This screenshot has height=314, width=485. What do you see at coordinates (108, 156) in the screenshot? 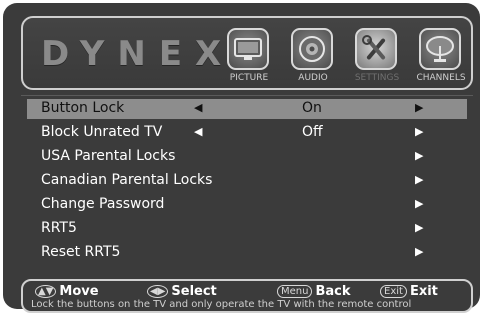
I see `setting-label: USA Parental Locks` at bounding box center [108, 156].